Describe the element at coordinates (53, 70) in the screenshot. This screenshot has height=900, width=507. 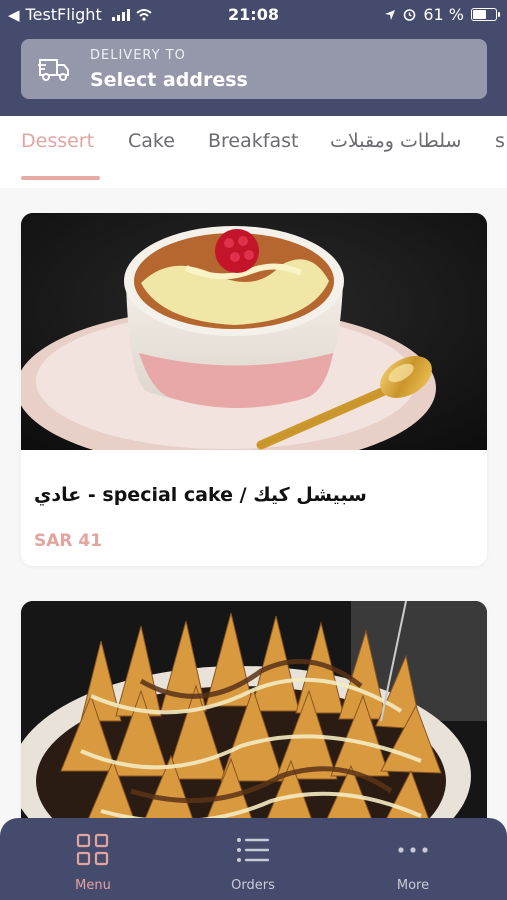
I see `truck-icon` at that location.